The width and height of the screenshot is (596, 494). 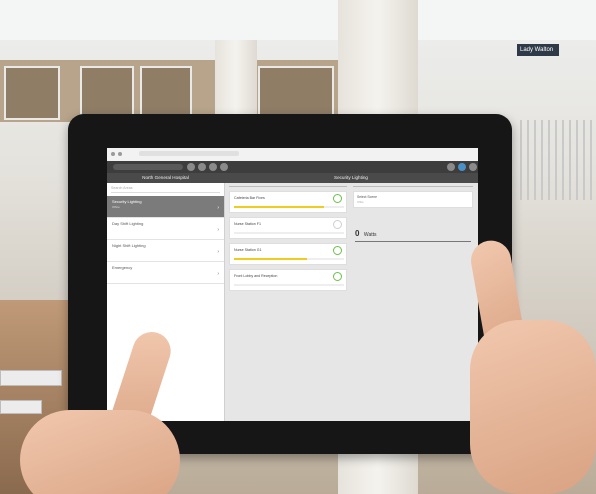 What do you see at coordinates (148, 167) in the screenshot?
I see `toolbar-search` at bounding box center [148, 167].